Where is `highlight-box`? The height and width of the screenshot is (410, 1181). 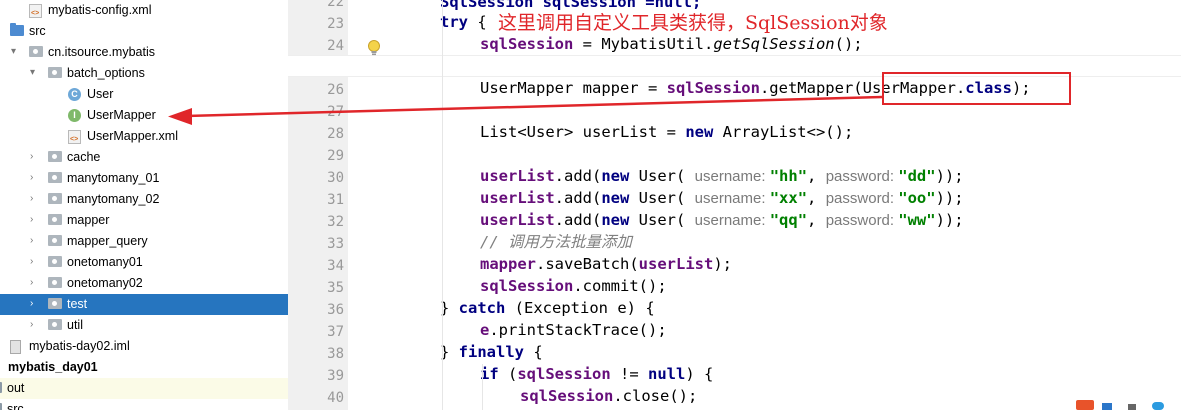
highlight-box is located at coordinates (976, 88).